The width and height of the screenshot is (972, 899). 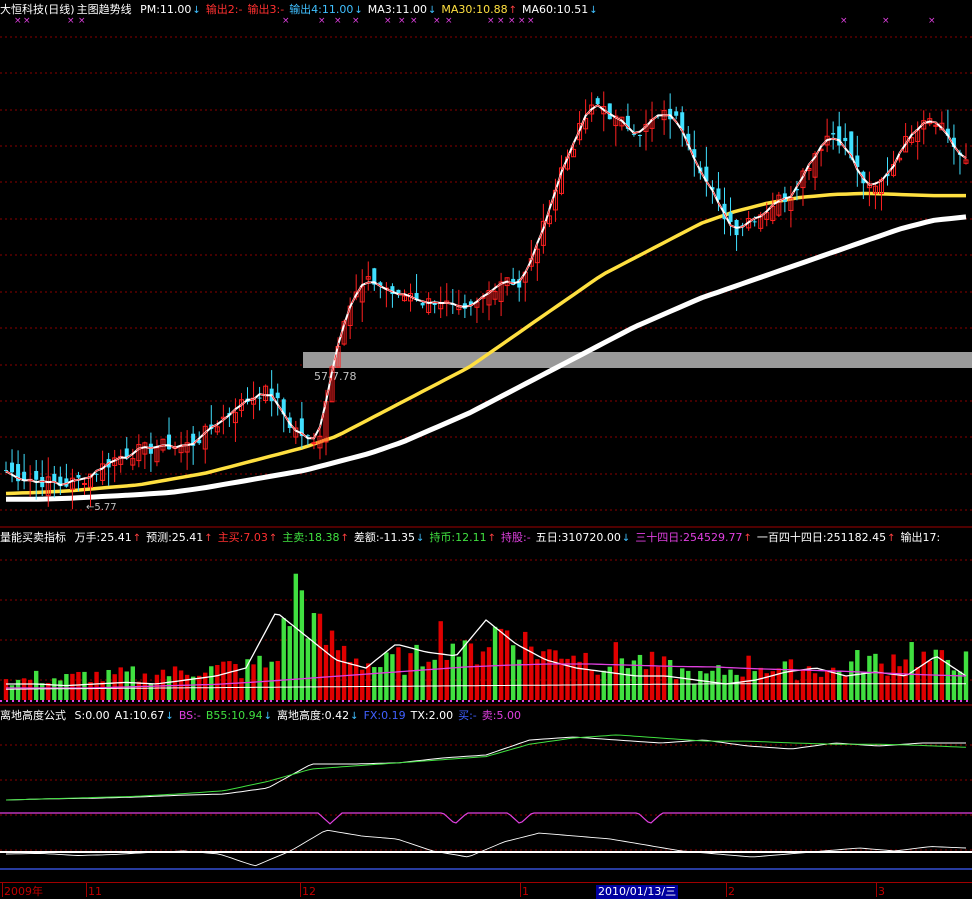 What do you see at coordinates (95, 891) in the screenshot?
I see `date-label: 11` at bounding box center [95, 891].